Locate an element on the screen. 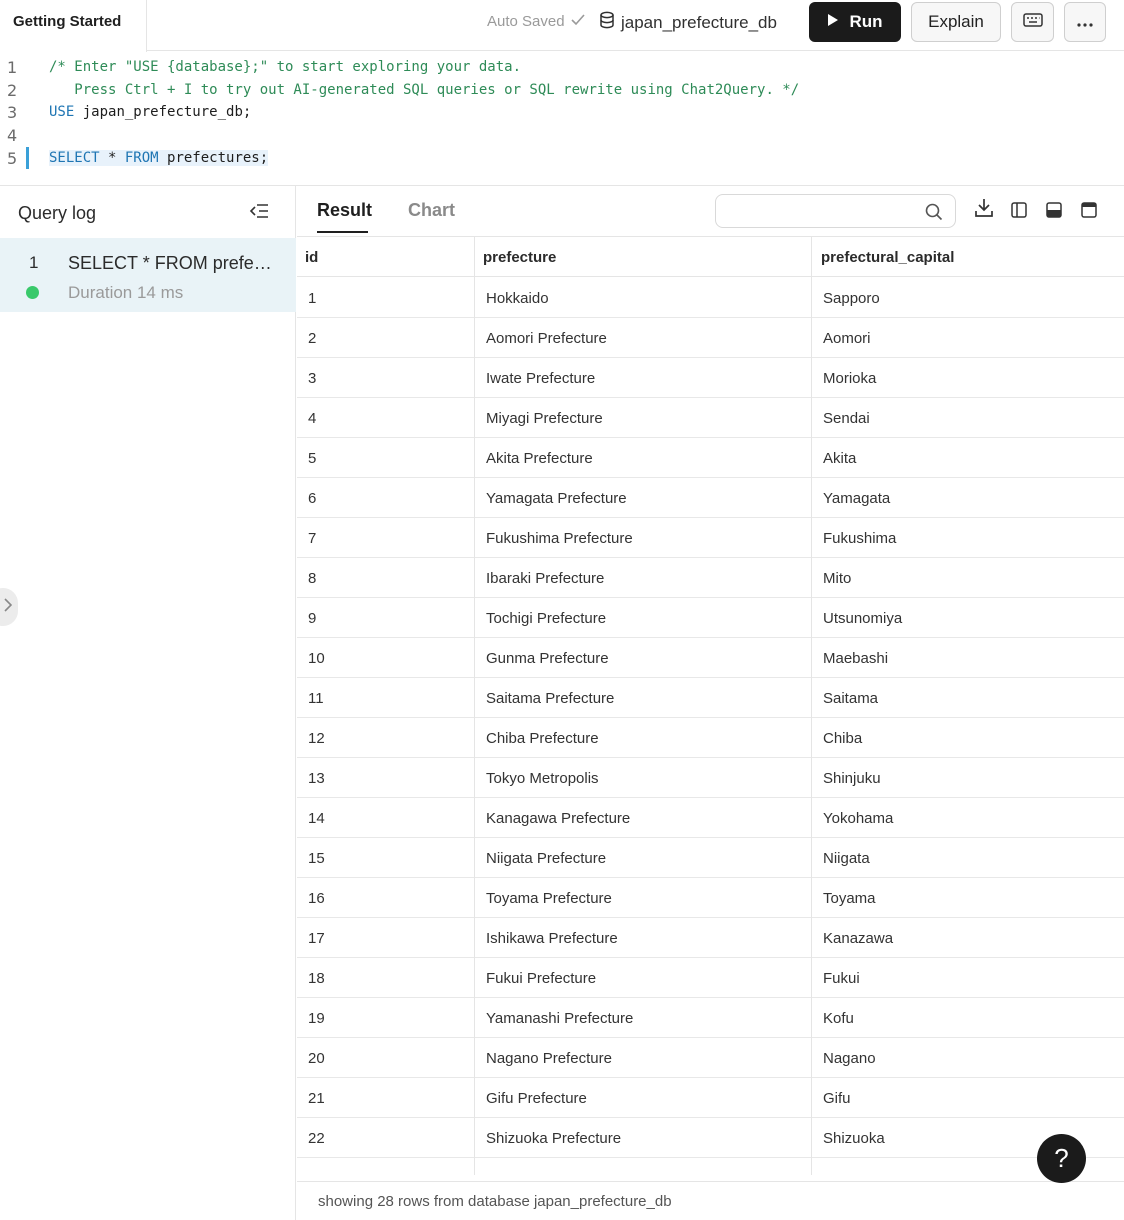 The width and height of the screenshot is (1124, 1220). query-duration: Duration 14 ms is located at coordinates (126, 292).